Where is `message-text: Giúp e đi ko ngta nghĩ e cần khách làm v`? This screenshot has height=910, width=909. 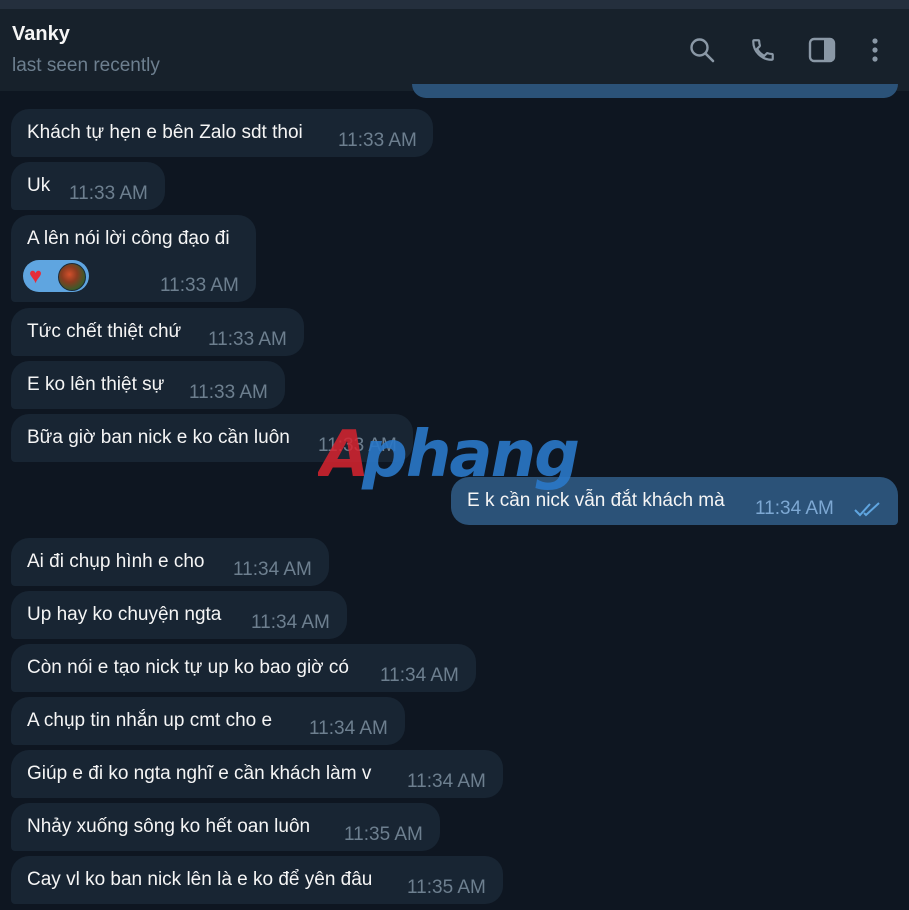
message-text: Giúp e đi ko ngta nghĩ e cần khách làm v is located at coordinates (199, 773).